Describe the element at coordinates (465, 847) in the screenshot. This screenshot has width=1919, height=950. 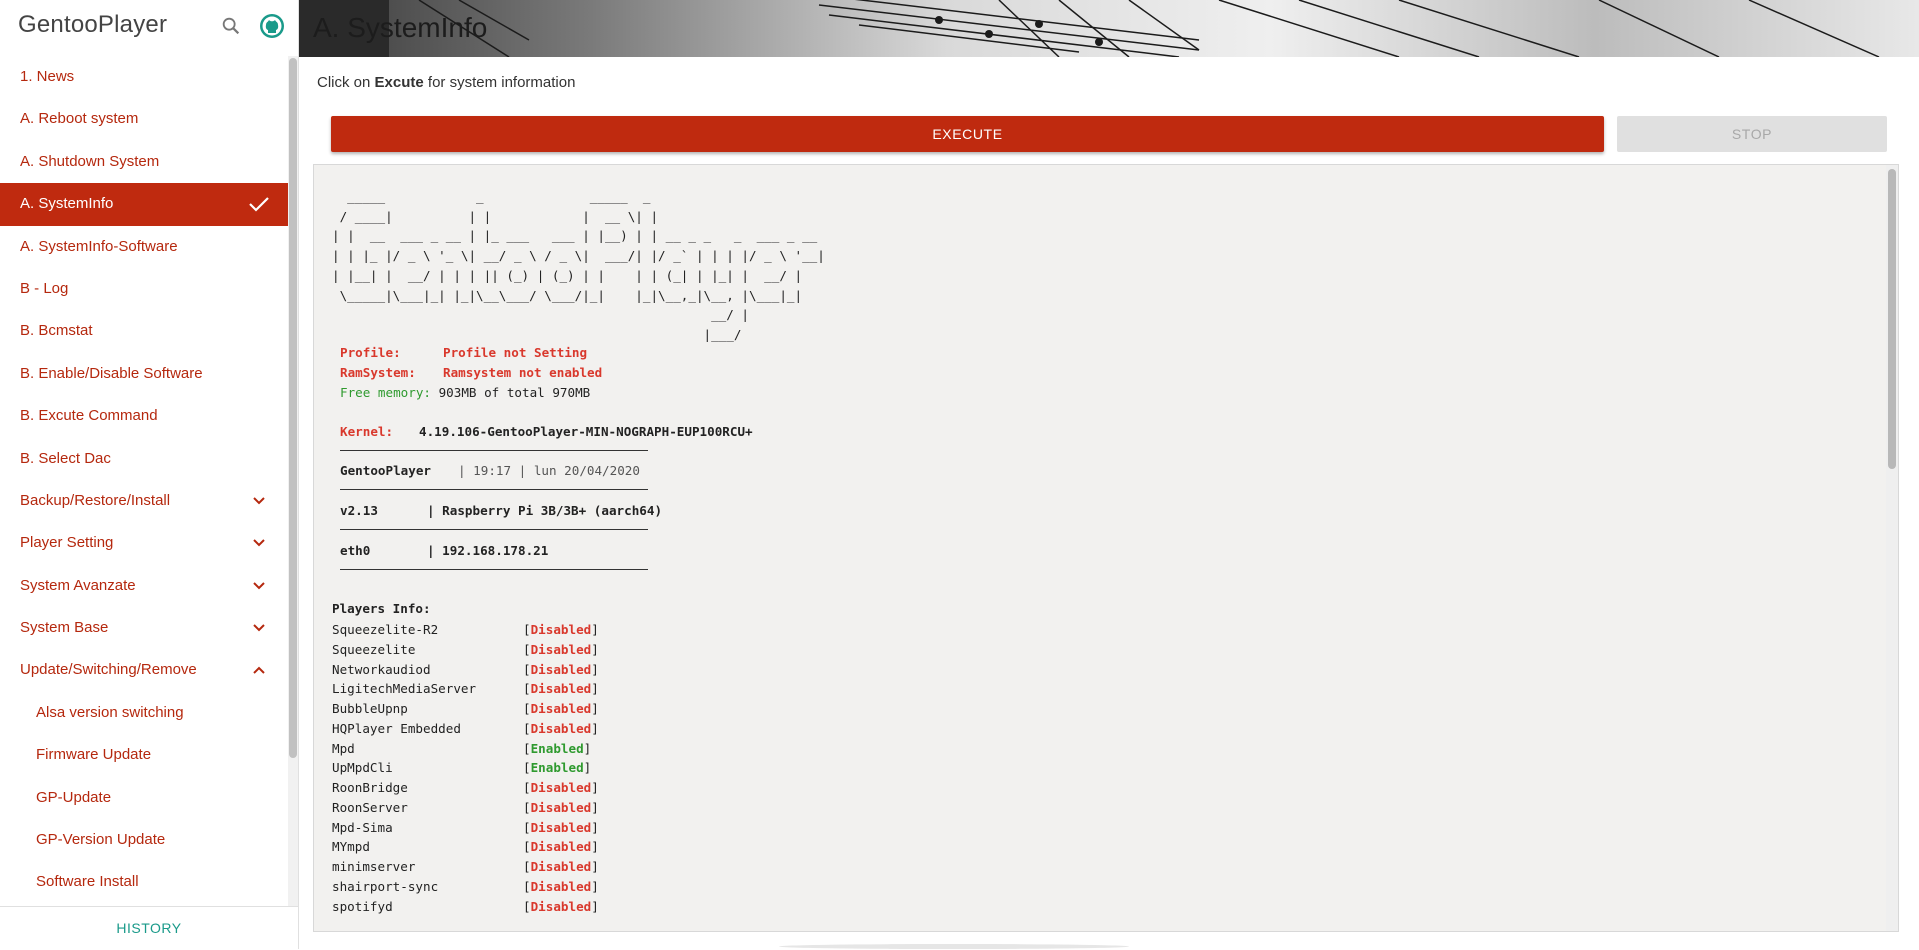
I see `player-row: MYmpd [Disabled]` at that location.